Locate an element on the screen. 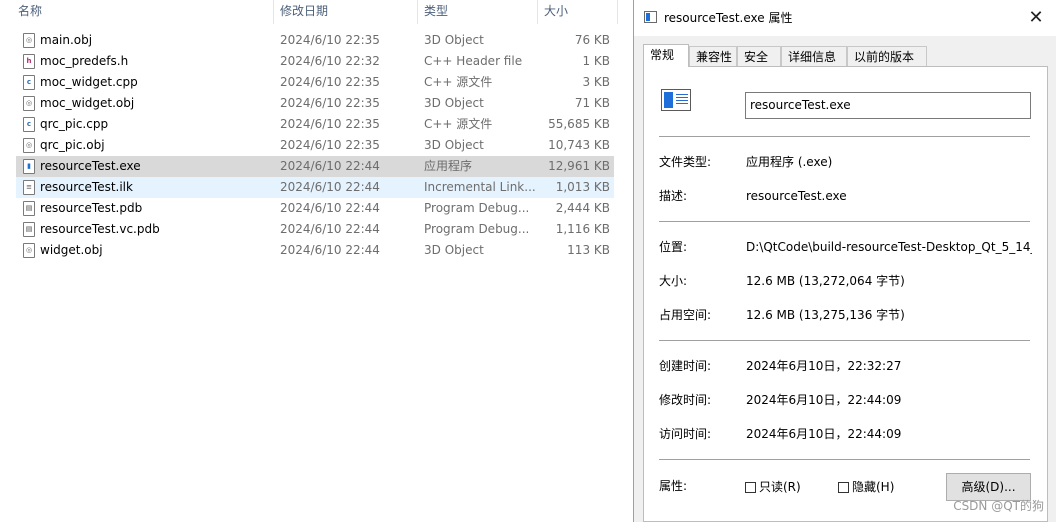  accessed-value: 2024年6月10日，22:44:09 is located at coordinates (824, 434).